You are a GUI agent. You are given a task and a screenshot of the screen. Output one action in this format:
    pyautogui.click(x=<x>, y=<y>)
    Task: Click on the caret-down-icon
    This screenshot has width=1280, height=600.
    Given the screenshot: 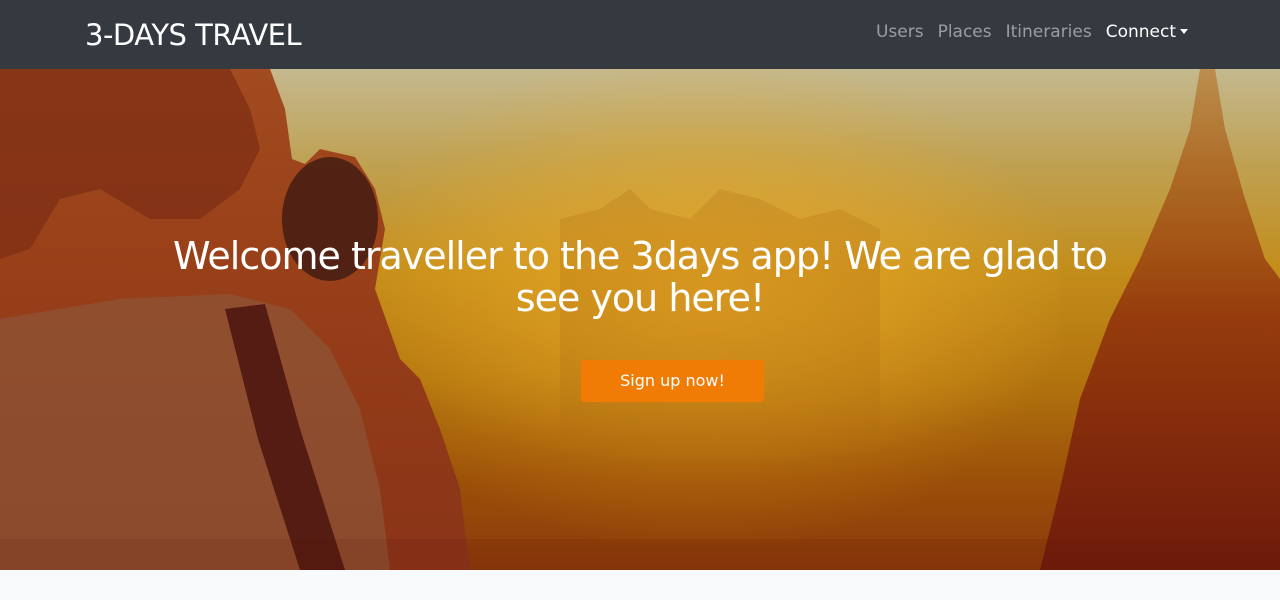 What is the action you would take?
    pyautogui.click(x=1184, y=31)
    